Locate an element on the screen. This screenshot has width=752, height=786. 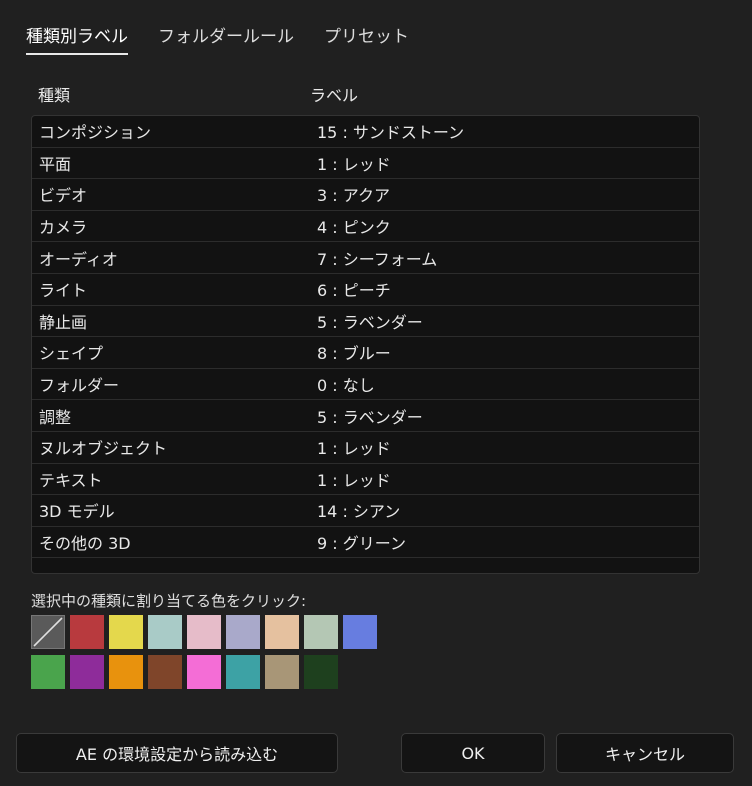
column-header-type: 種類 is located at coordinates (54, 95).